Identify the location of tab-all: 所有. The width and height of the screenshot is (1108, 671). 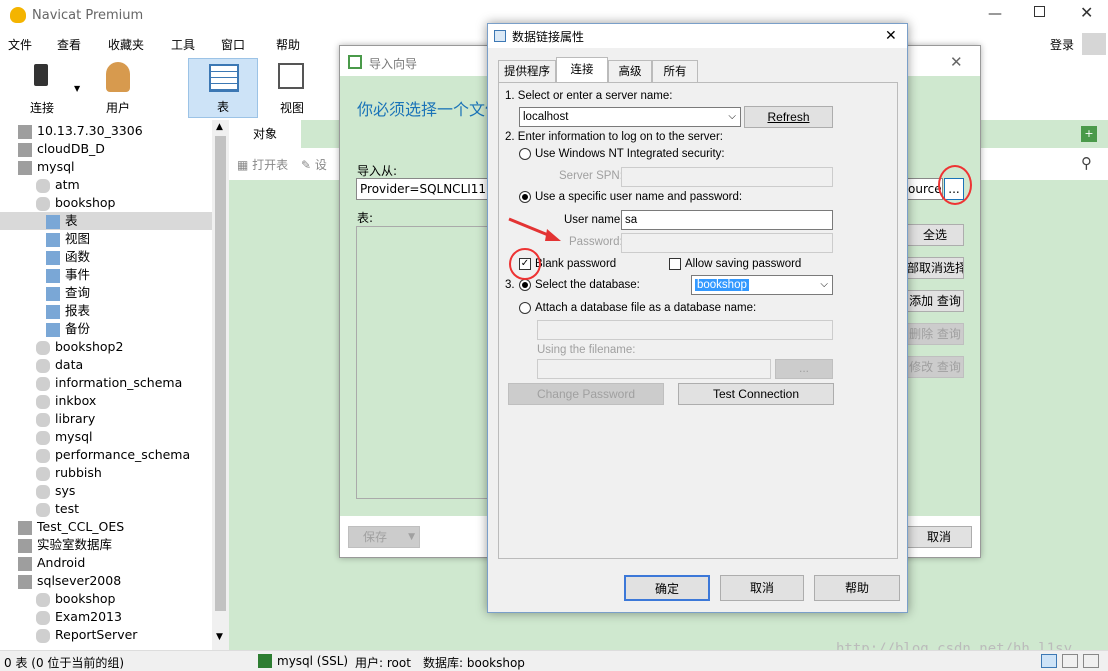
(675, 71).